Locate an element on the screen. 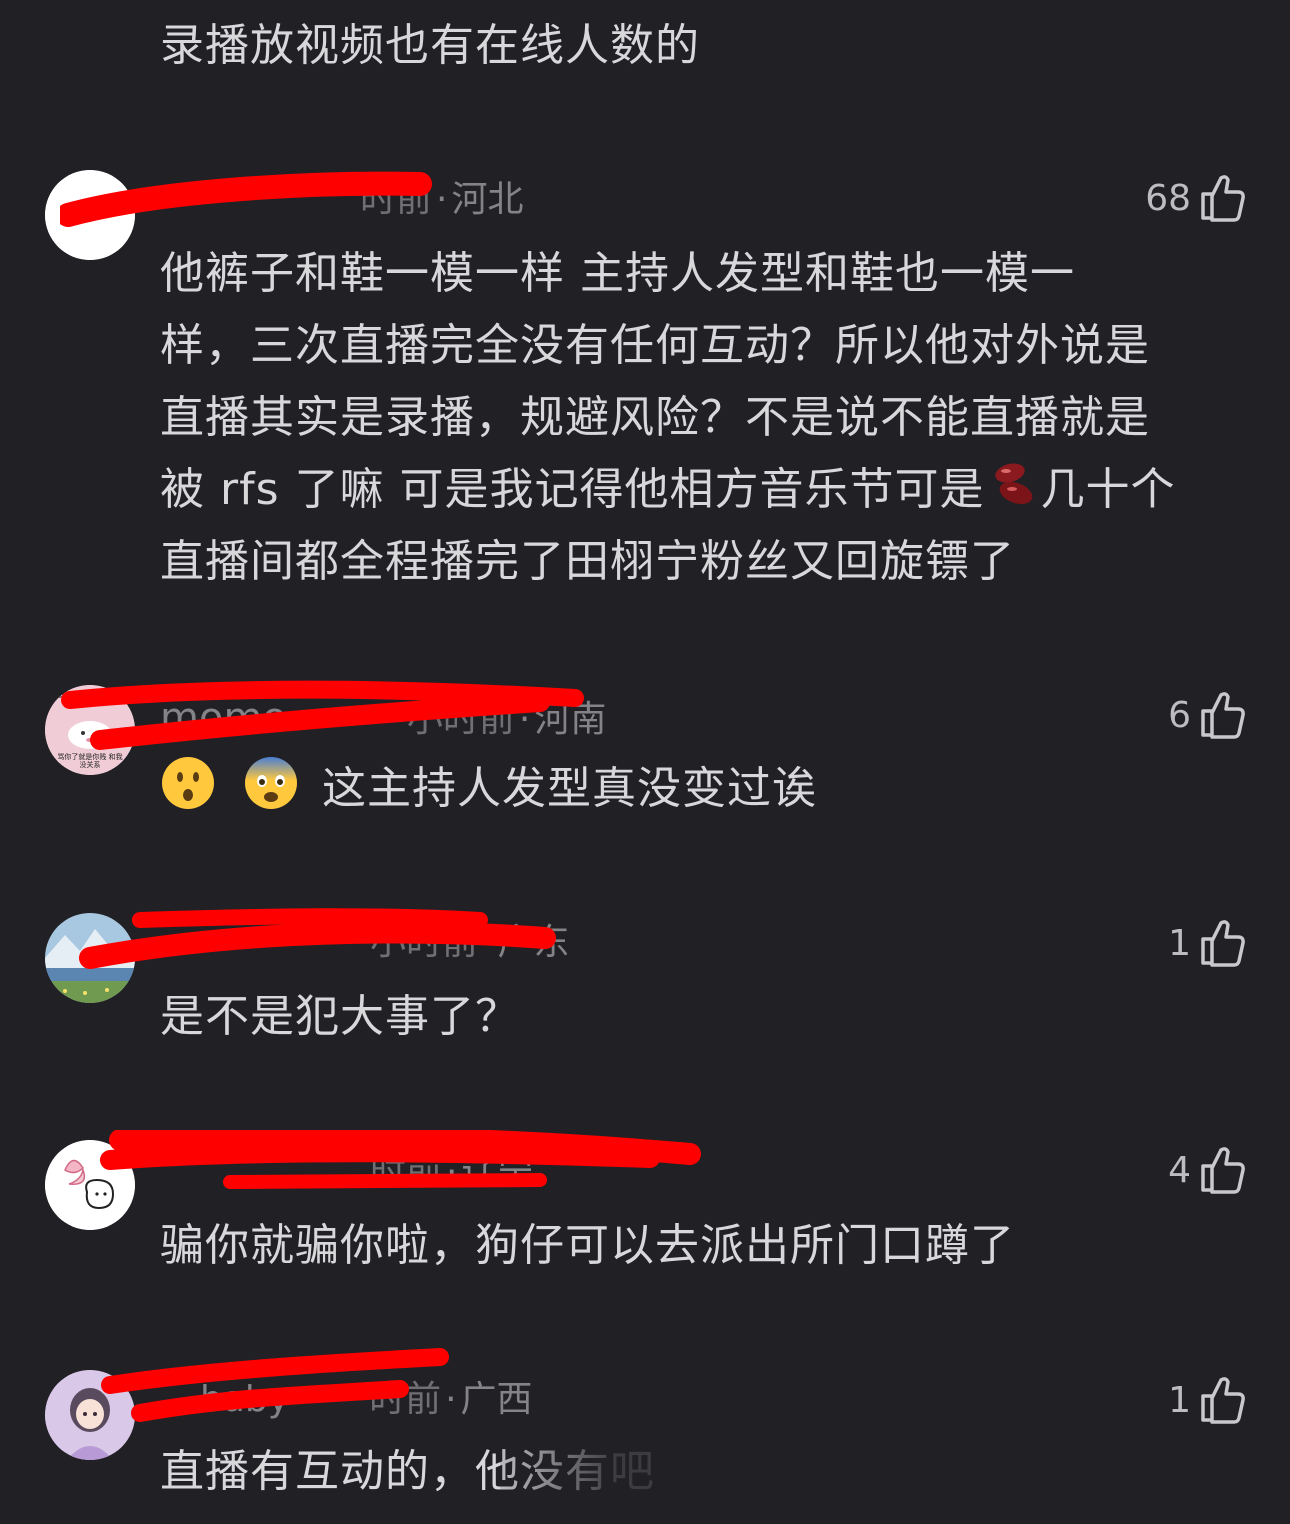 This screenshot has height=1524, width=1290. comment-meta: baby 时前 · 广西 is located at coordinates (366, 1399).